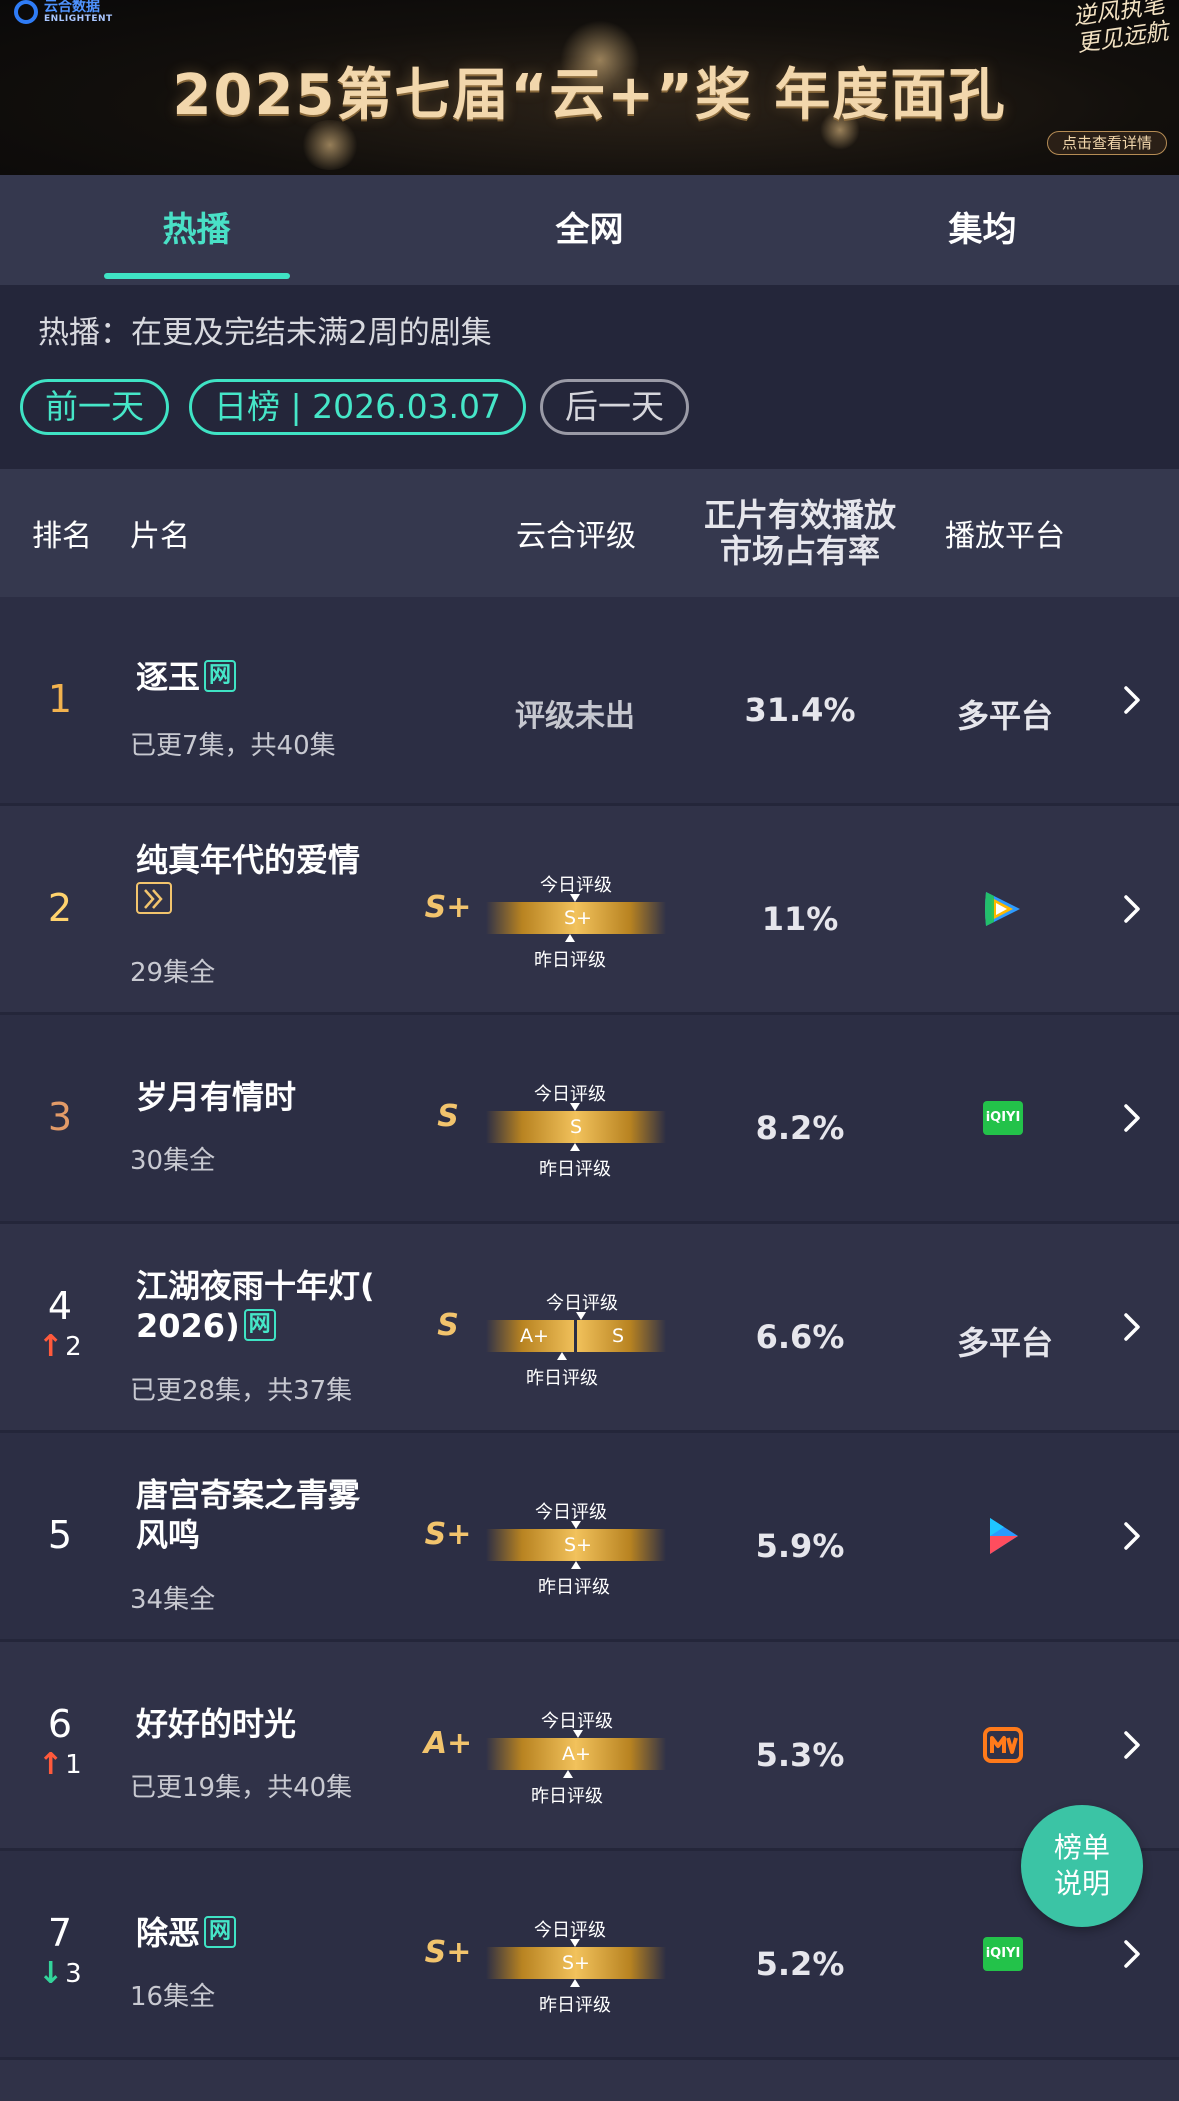  What do you see at coordinates (94, 407) in the screenshot?
I see `prev-day-button: 前一天` at bounding box center [94, 407].